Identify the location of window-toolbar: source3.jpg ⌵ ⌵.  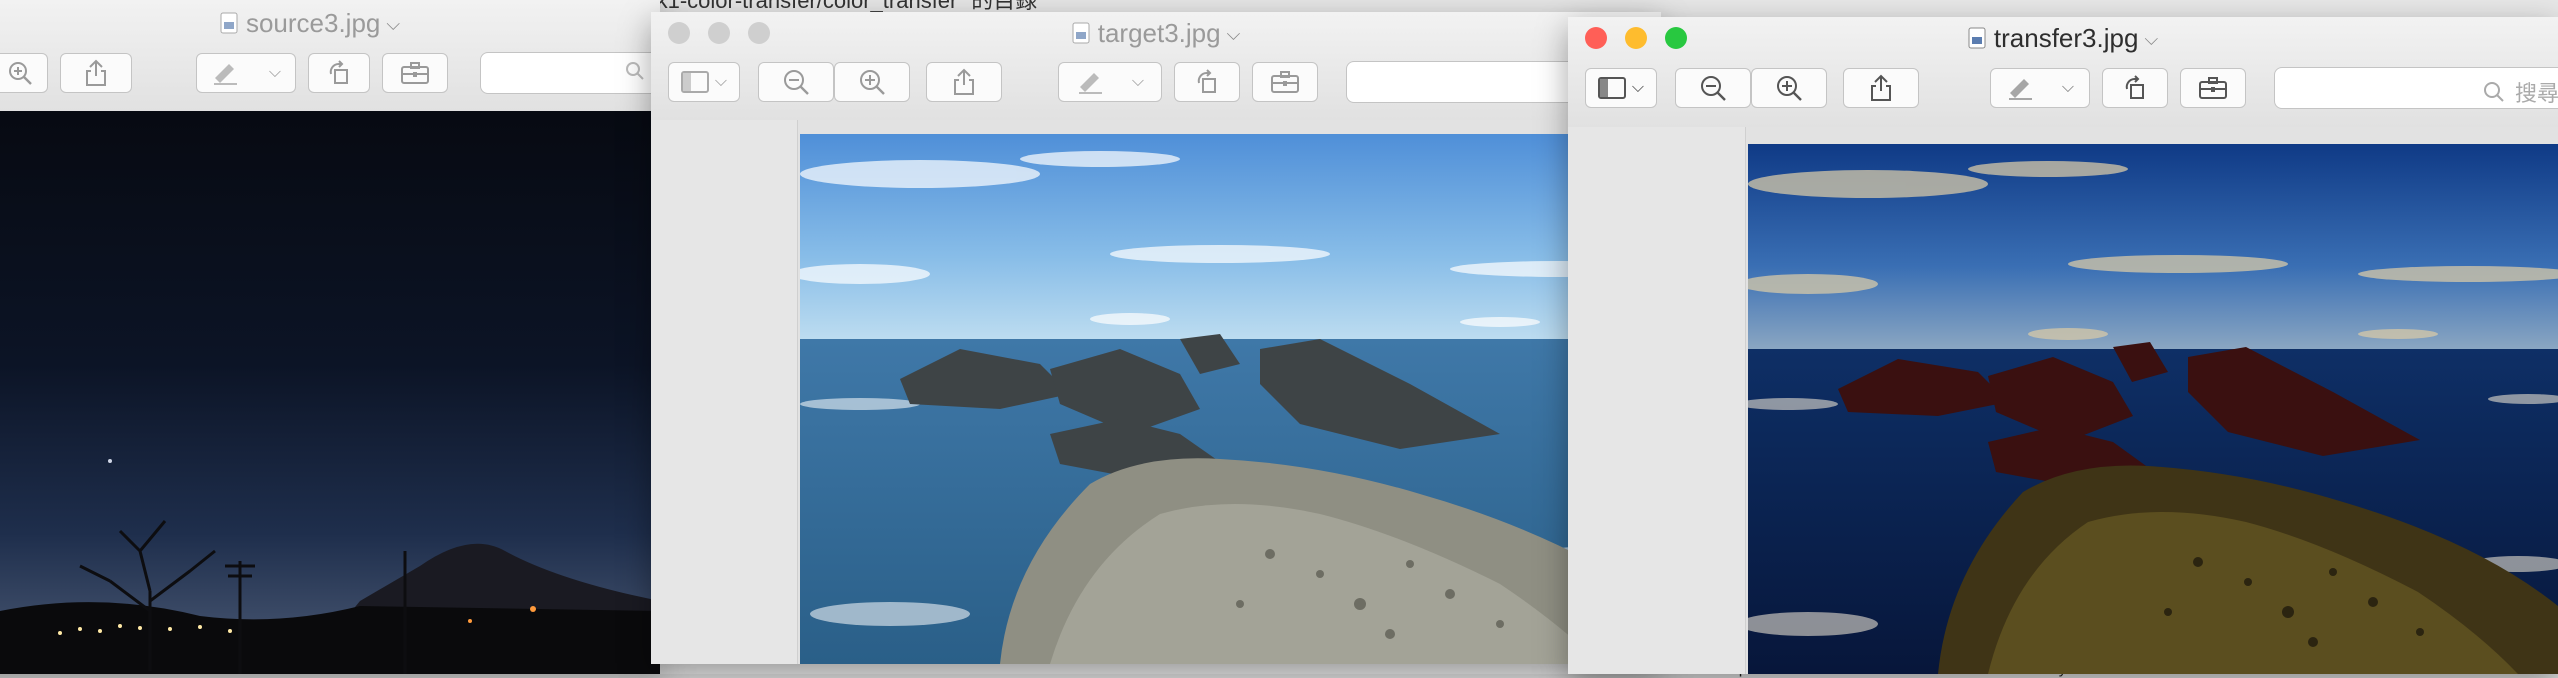
(330, 56).